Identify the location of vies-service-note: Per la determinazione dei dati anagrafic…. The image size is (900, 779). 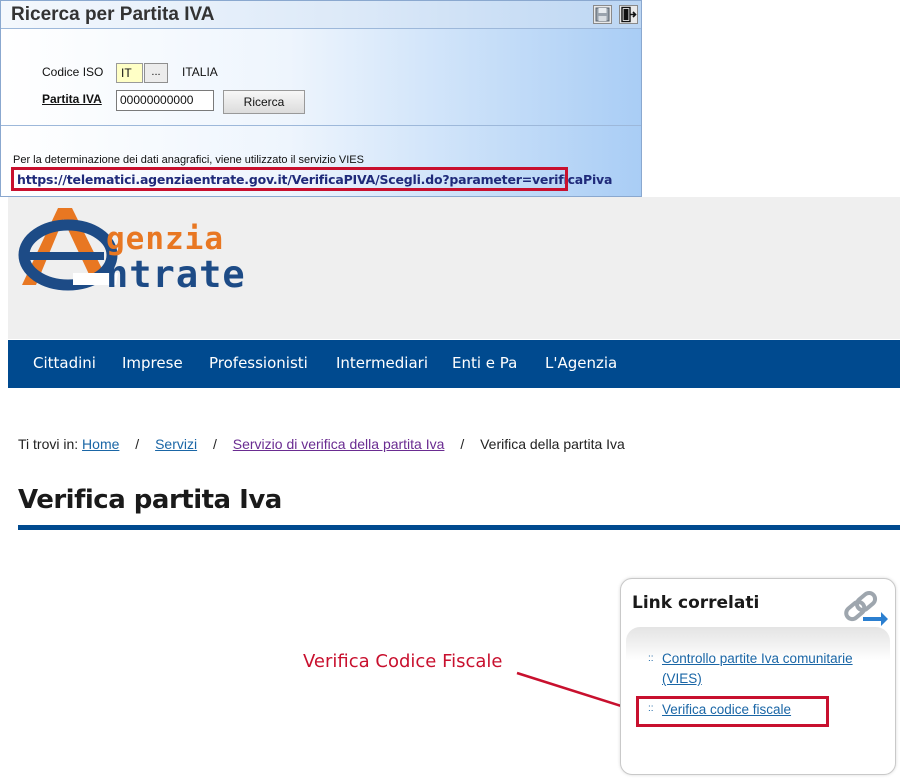
(188, 160).